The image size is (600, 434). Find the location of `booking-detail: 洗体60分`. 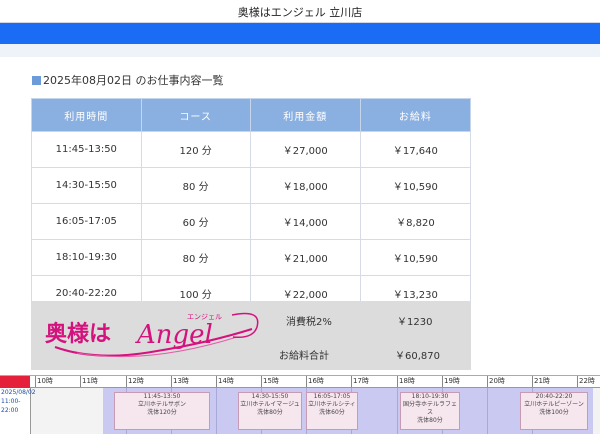

booking-detail: 洗体60分 is located at coordinates (332, 412).